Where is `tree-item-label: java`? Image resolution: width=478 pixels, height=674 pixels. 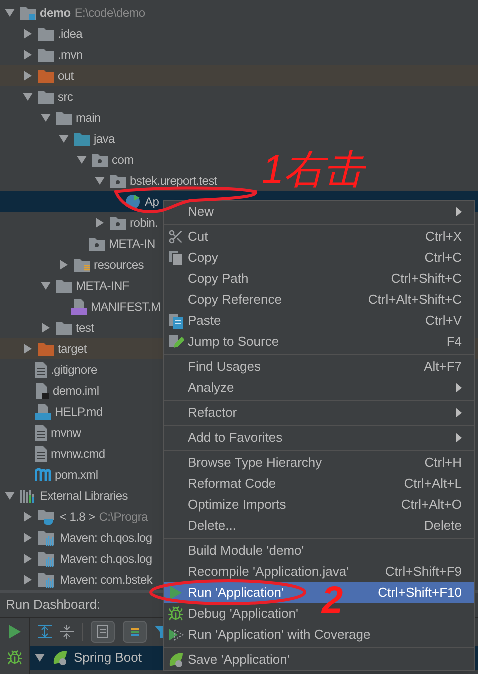 tree-item-label: java is located at coordinates (104, 139).